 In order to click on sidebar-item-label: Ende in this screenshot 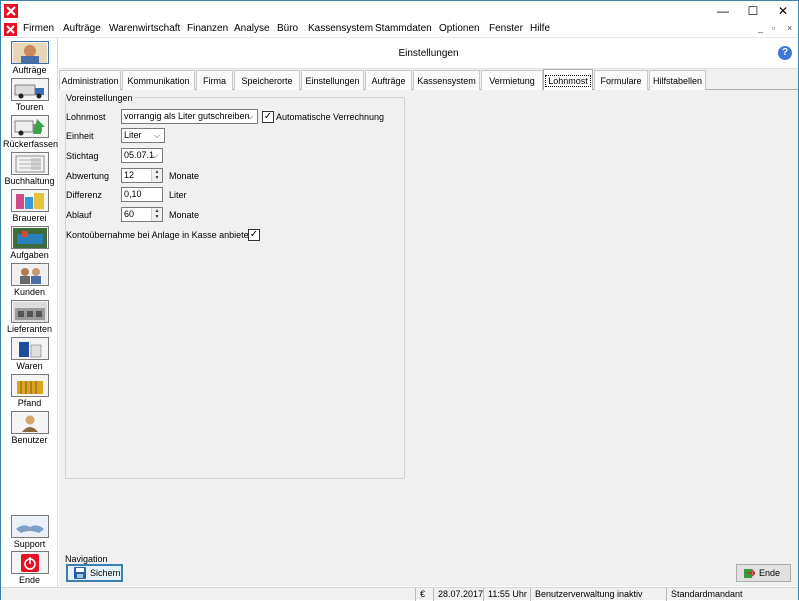, I will do `click(29, 580)`.